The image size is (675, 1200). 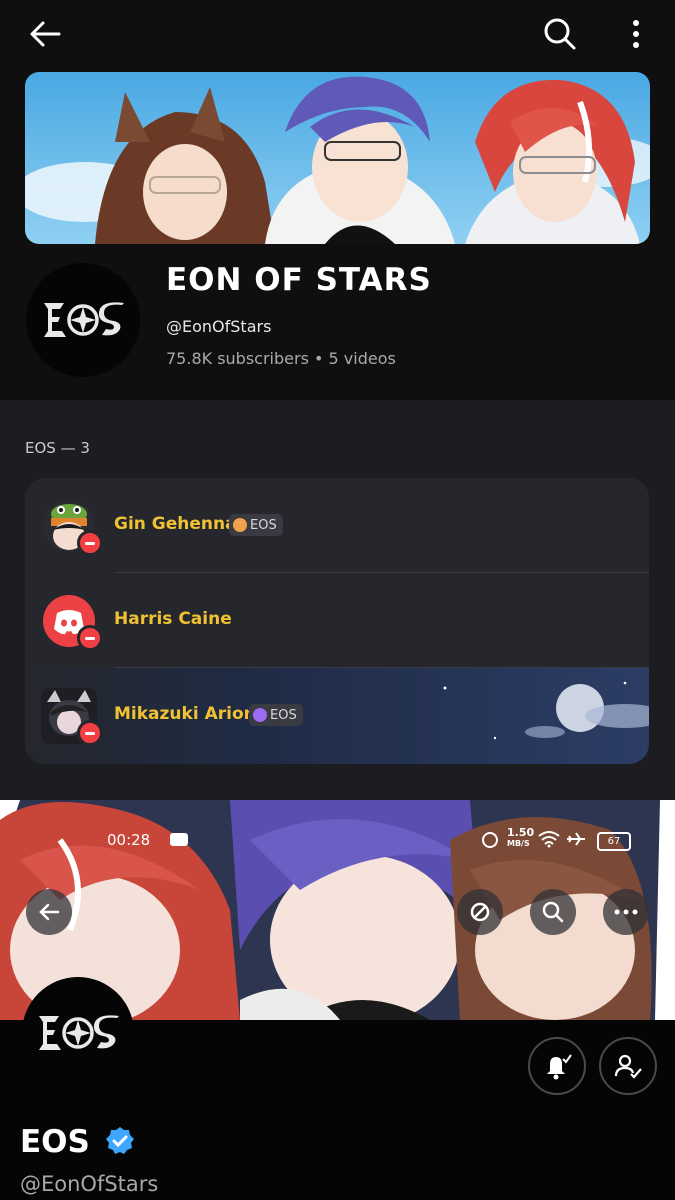 I want to click on banner-artwork, so click(x=337, y=158).